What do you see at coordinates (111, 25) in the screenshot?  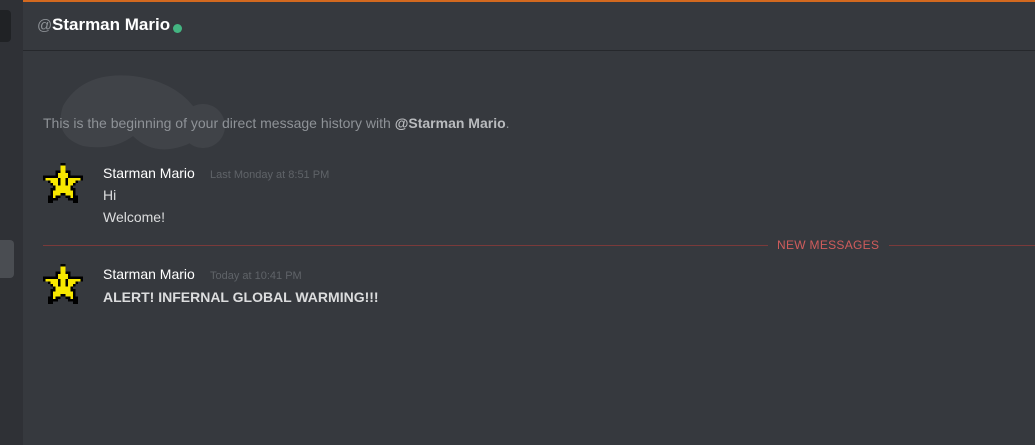 I see `header-username: Starman Mario` at bounding box center [111, 25].